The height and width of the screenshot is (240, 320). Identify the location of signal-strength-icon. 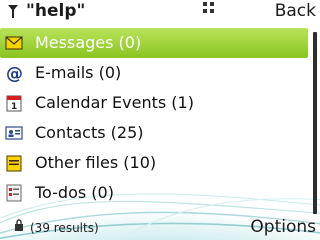
(13, 11).